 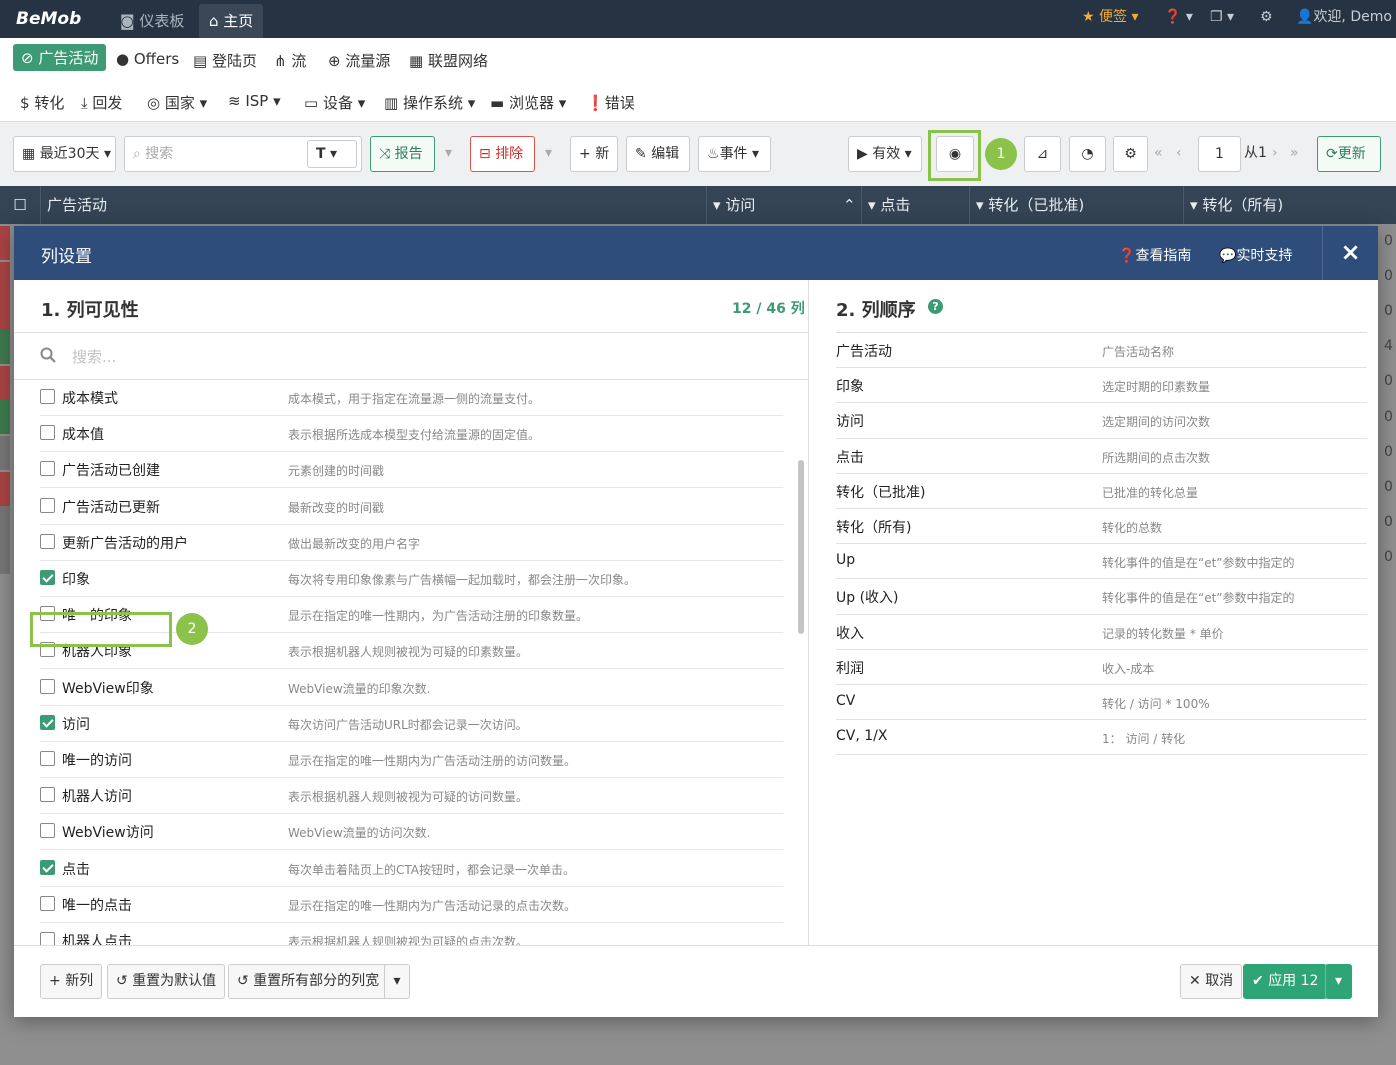 What do you see at coordinates (332, 154) in the screenshot?
I see `text-filter-select: T ▾` at bounding box center [332, 154].